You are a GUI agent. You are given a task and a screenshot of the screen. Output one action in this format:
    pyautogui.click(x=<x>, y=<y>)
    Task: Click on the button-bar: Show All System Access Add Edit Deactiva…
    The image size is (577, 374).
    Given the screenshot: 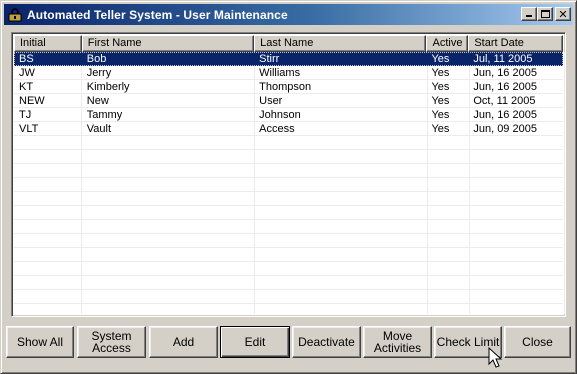 What is the action you would take?
    pyautogui.click(x=288, y=342)
    